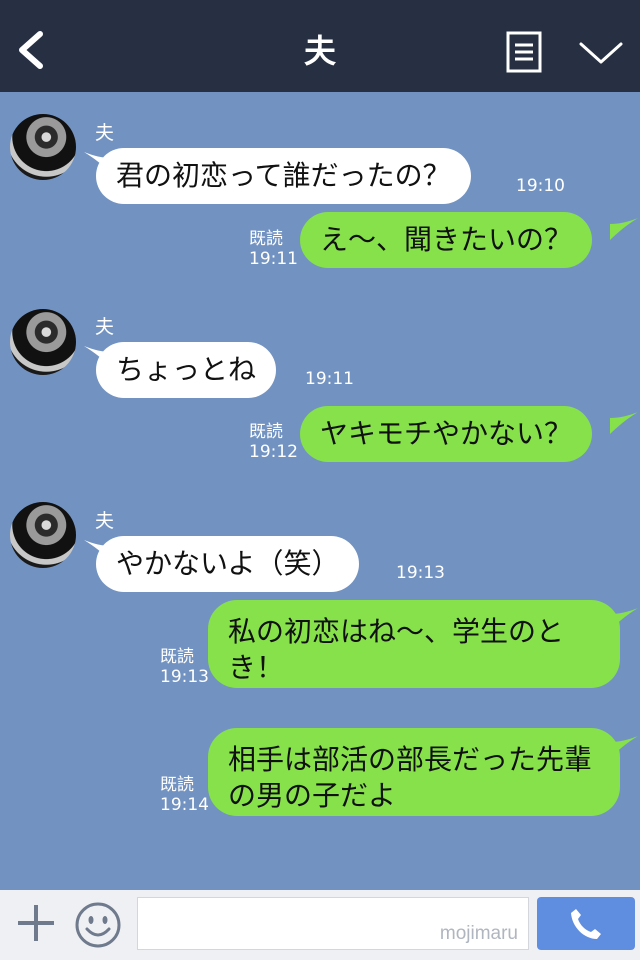 The image size is (640, 960). I want to click on plus-icon, so click(36, 923).